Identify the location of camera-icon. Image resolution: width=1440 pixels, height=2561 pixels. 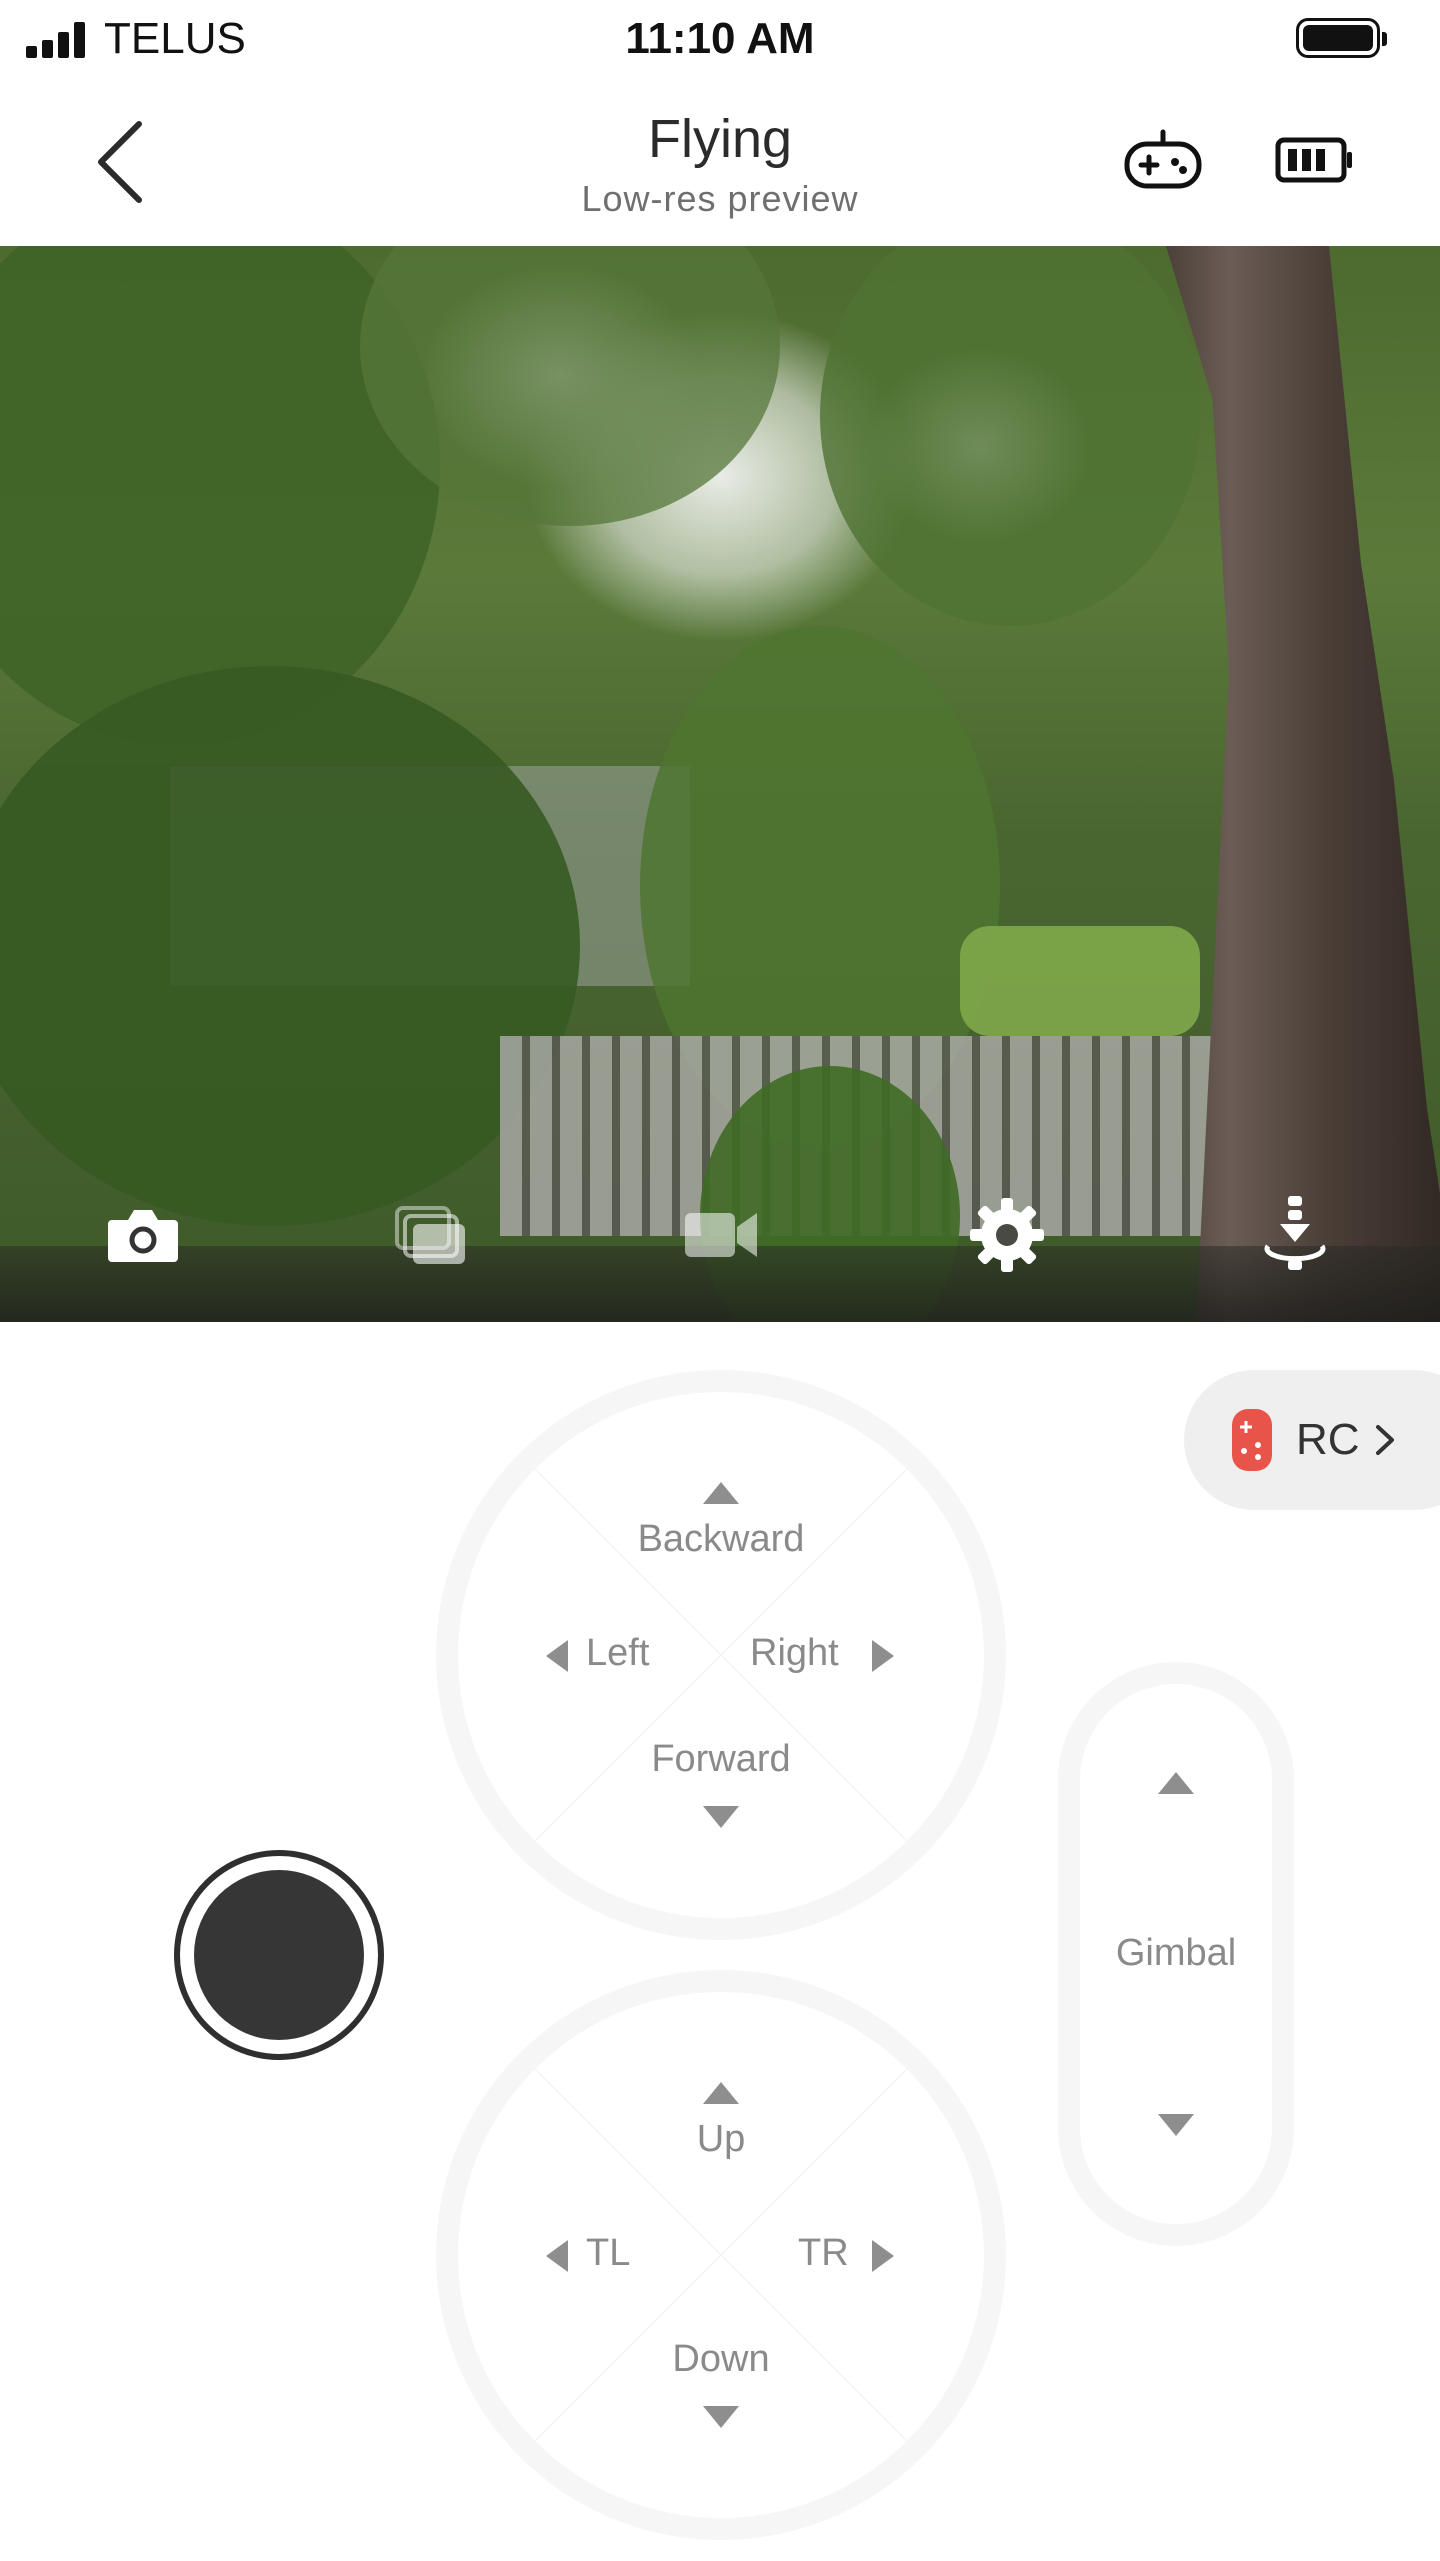
(143, 1236).